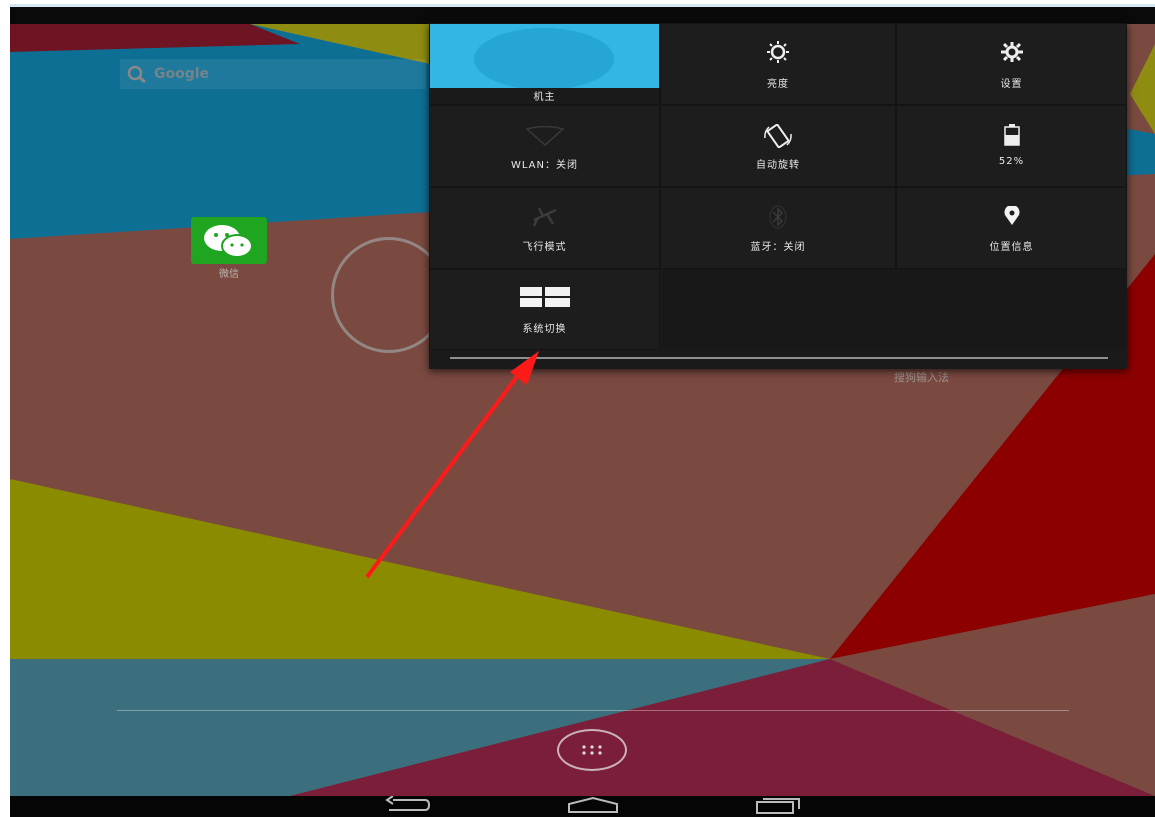 The height and width of the screenshot is (817, 1155). Describe the element at coordinates (452, 465) in the screenshot. I see `annotation-arrow` at that location.